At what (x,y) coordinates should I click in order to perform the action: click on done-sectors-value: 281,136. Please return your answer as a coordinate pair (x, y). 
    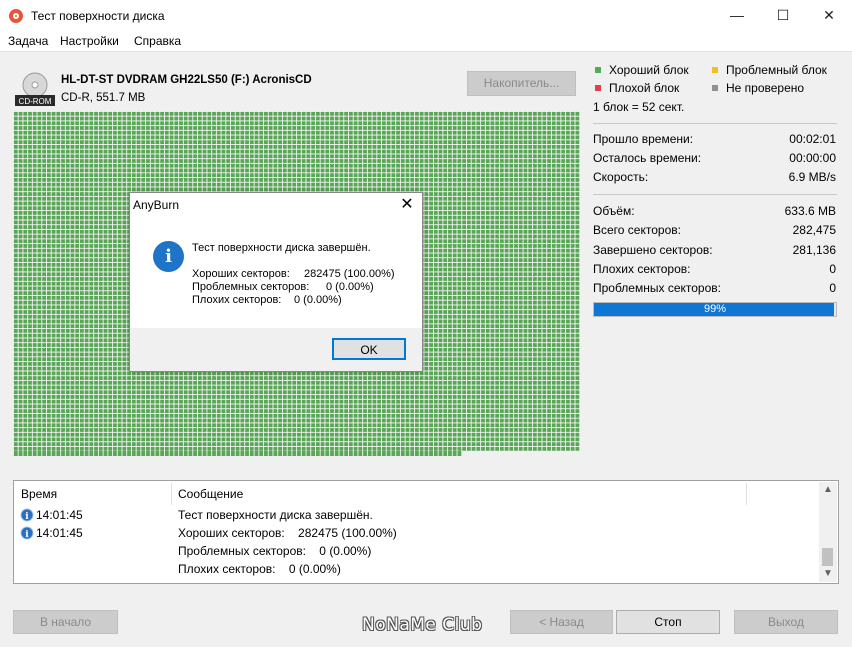
    Looking at the image, I should click on (814, 250).